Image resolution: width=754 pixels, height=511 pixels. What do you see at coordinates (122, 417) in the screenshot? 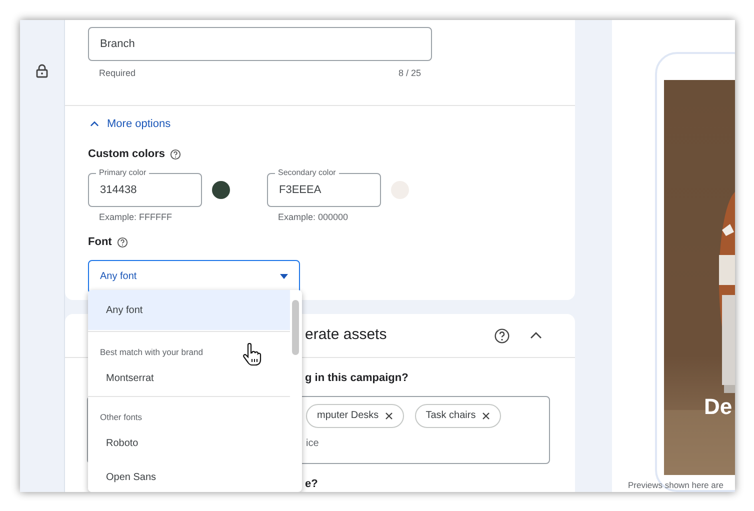
I see `group-header: Other fonts` at bounding box center [122, 417].